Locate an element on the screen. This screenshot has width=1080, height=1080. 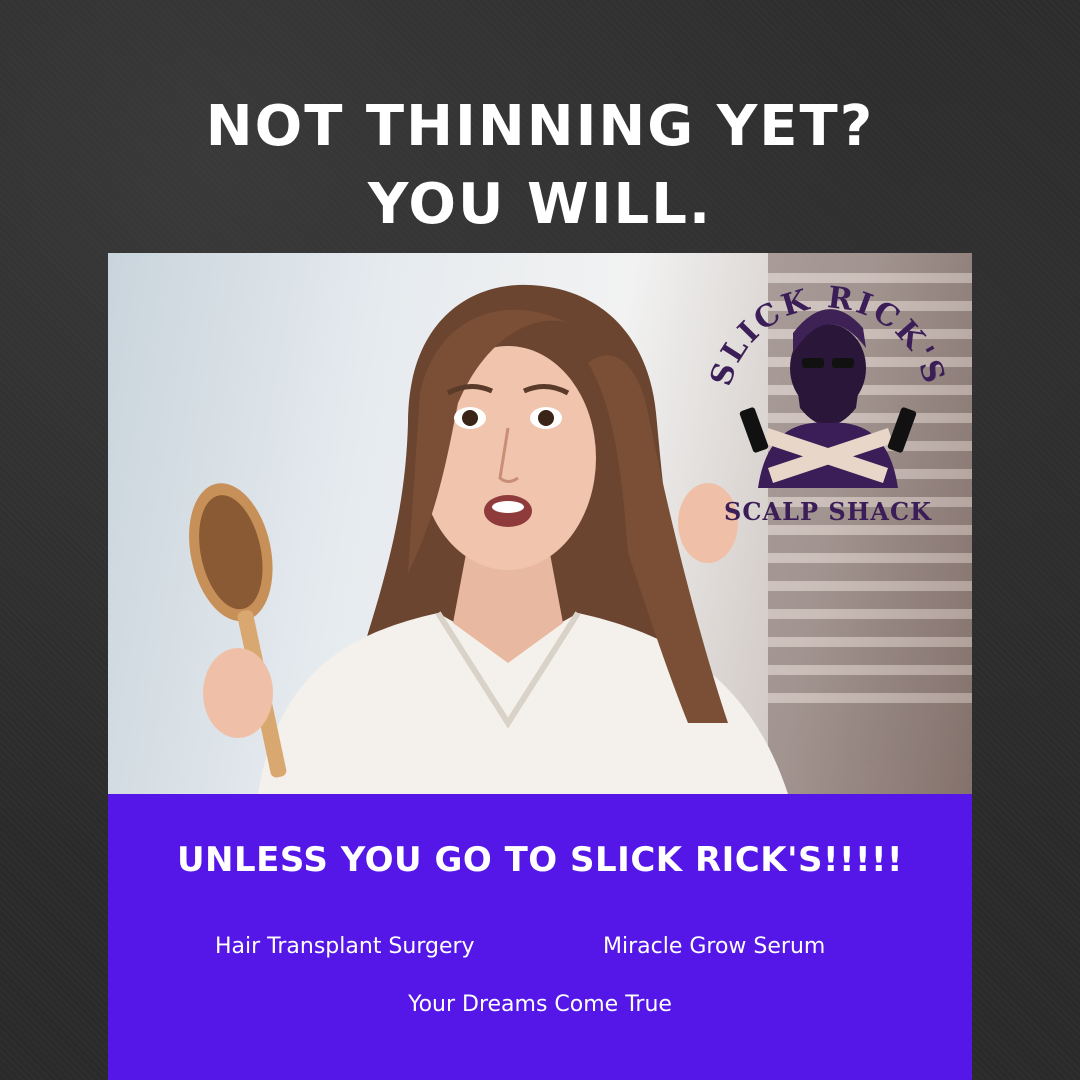
tagline: UNLESS YOU GO TO SLICK RICK'S!!!!! is located at coordinates (540, 860).